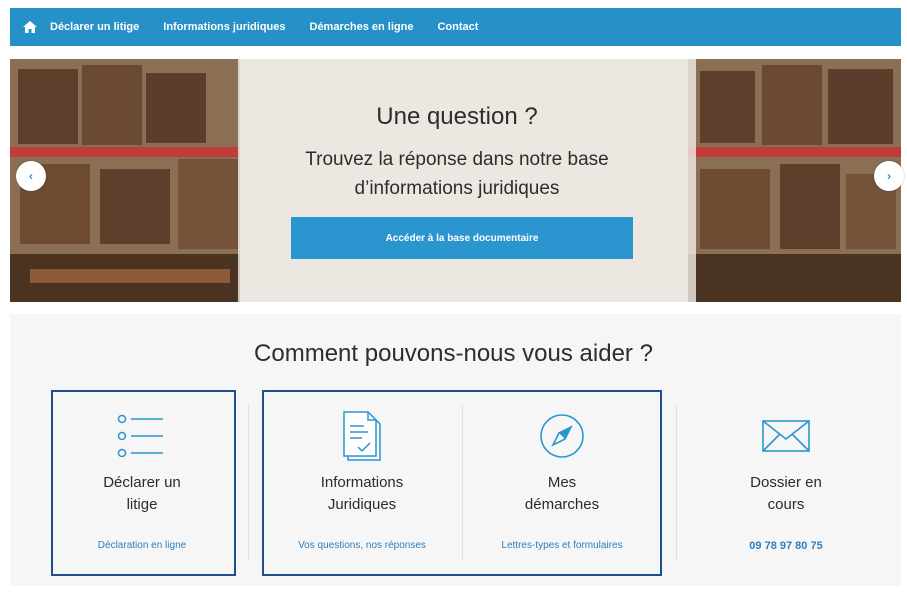 This screenshot has height=599, width=907. I want to click on home-button, so click(30, 27).